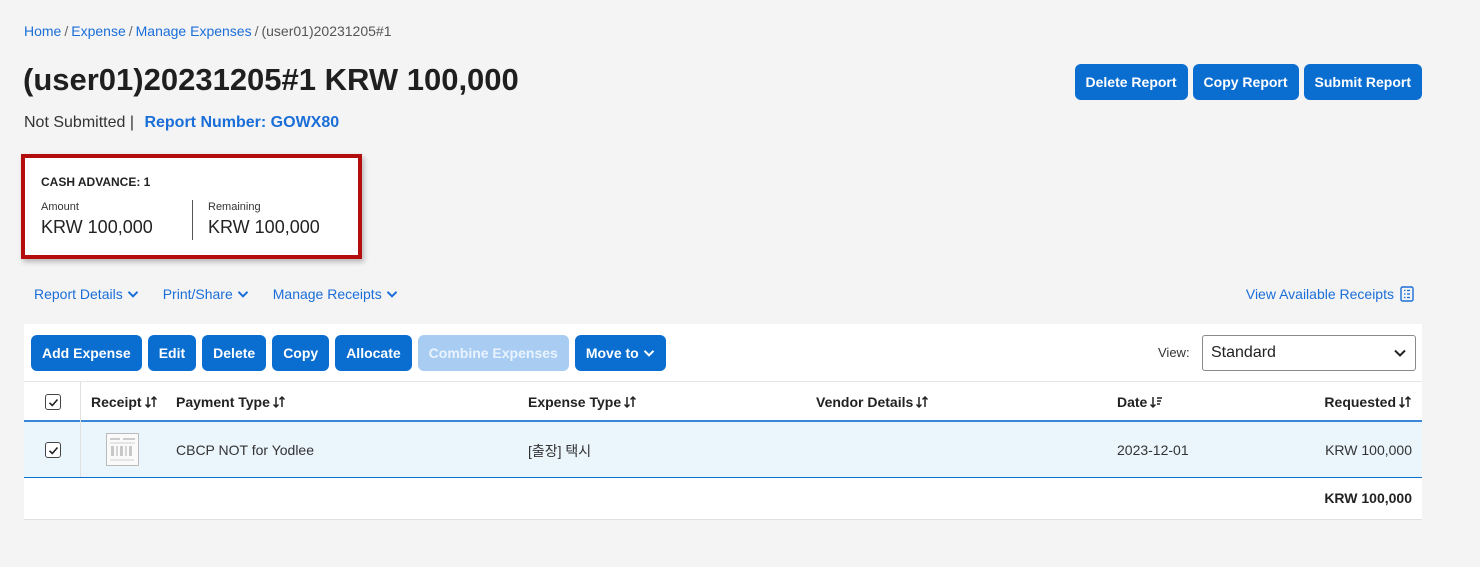 This screenshot has width=1480, height=567. I want to click on breadcrumb-current: (user01)20231205#1, so click(326, 31).